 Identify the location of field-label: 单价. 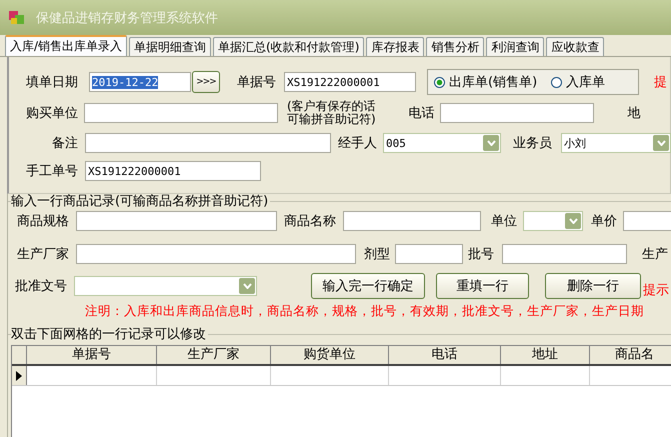
(604, 221).